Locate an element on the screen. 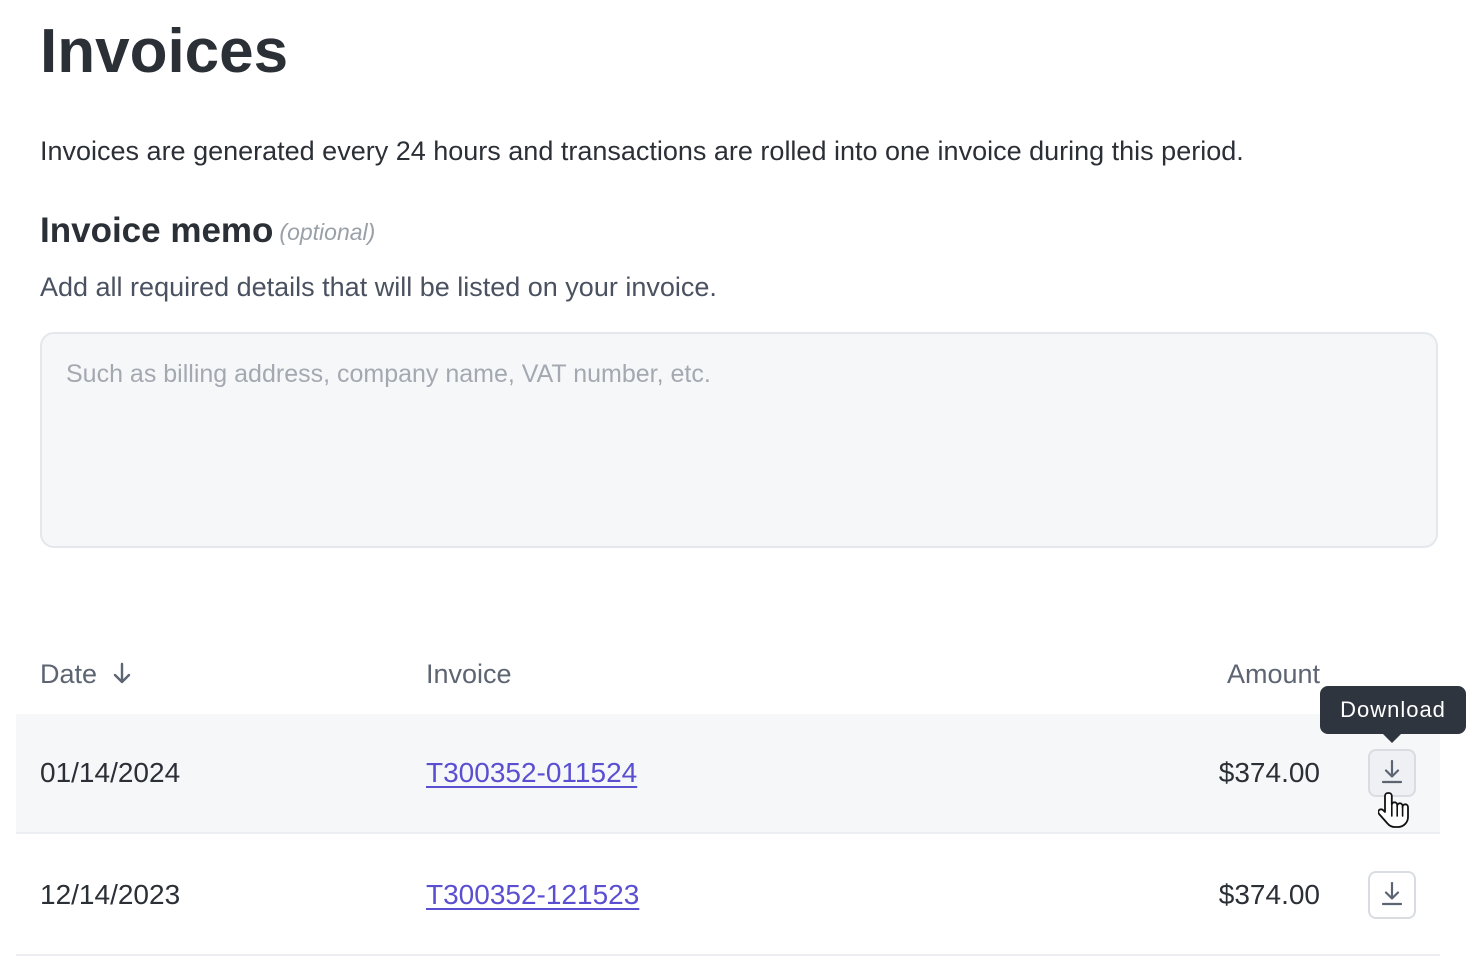  row-invoice-cell: T300352-121523 is located at coordinates (532, 895).